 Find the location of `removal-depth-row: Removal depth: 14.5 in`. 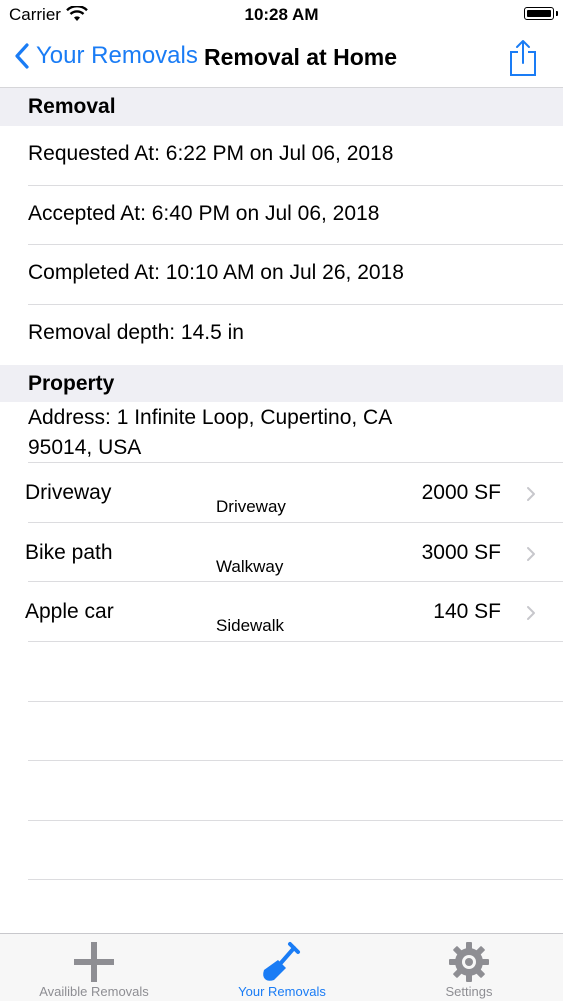

removal-depth-row: Removal depth: 14.5 in is located at coordinates (281, 334).